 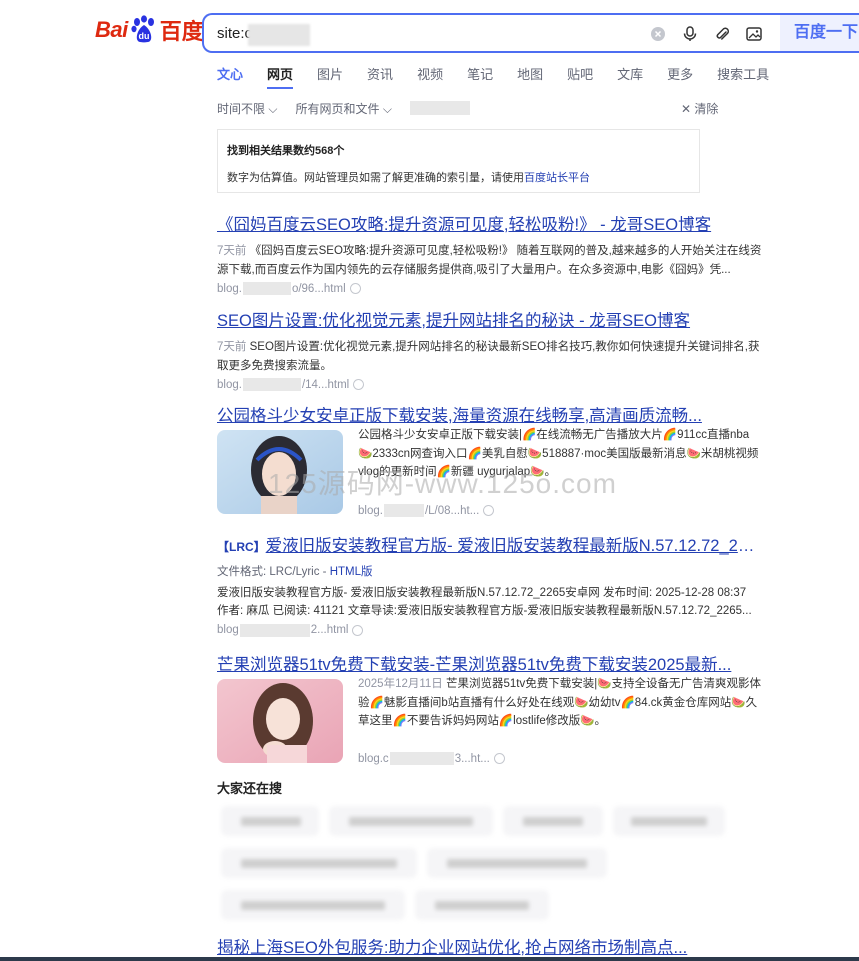 I want to click on url-prefix: blog.c, so click(x=373, y=758).